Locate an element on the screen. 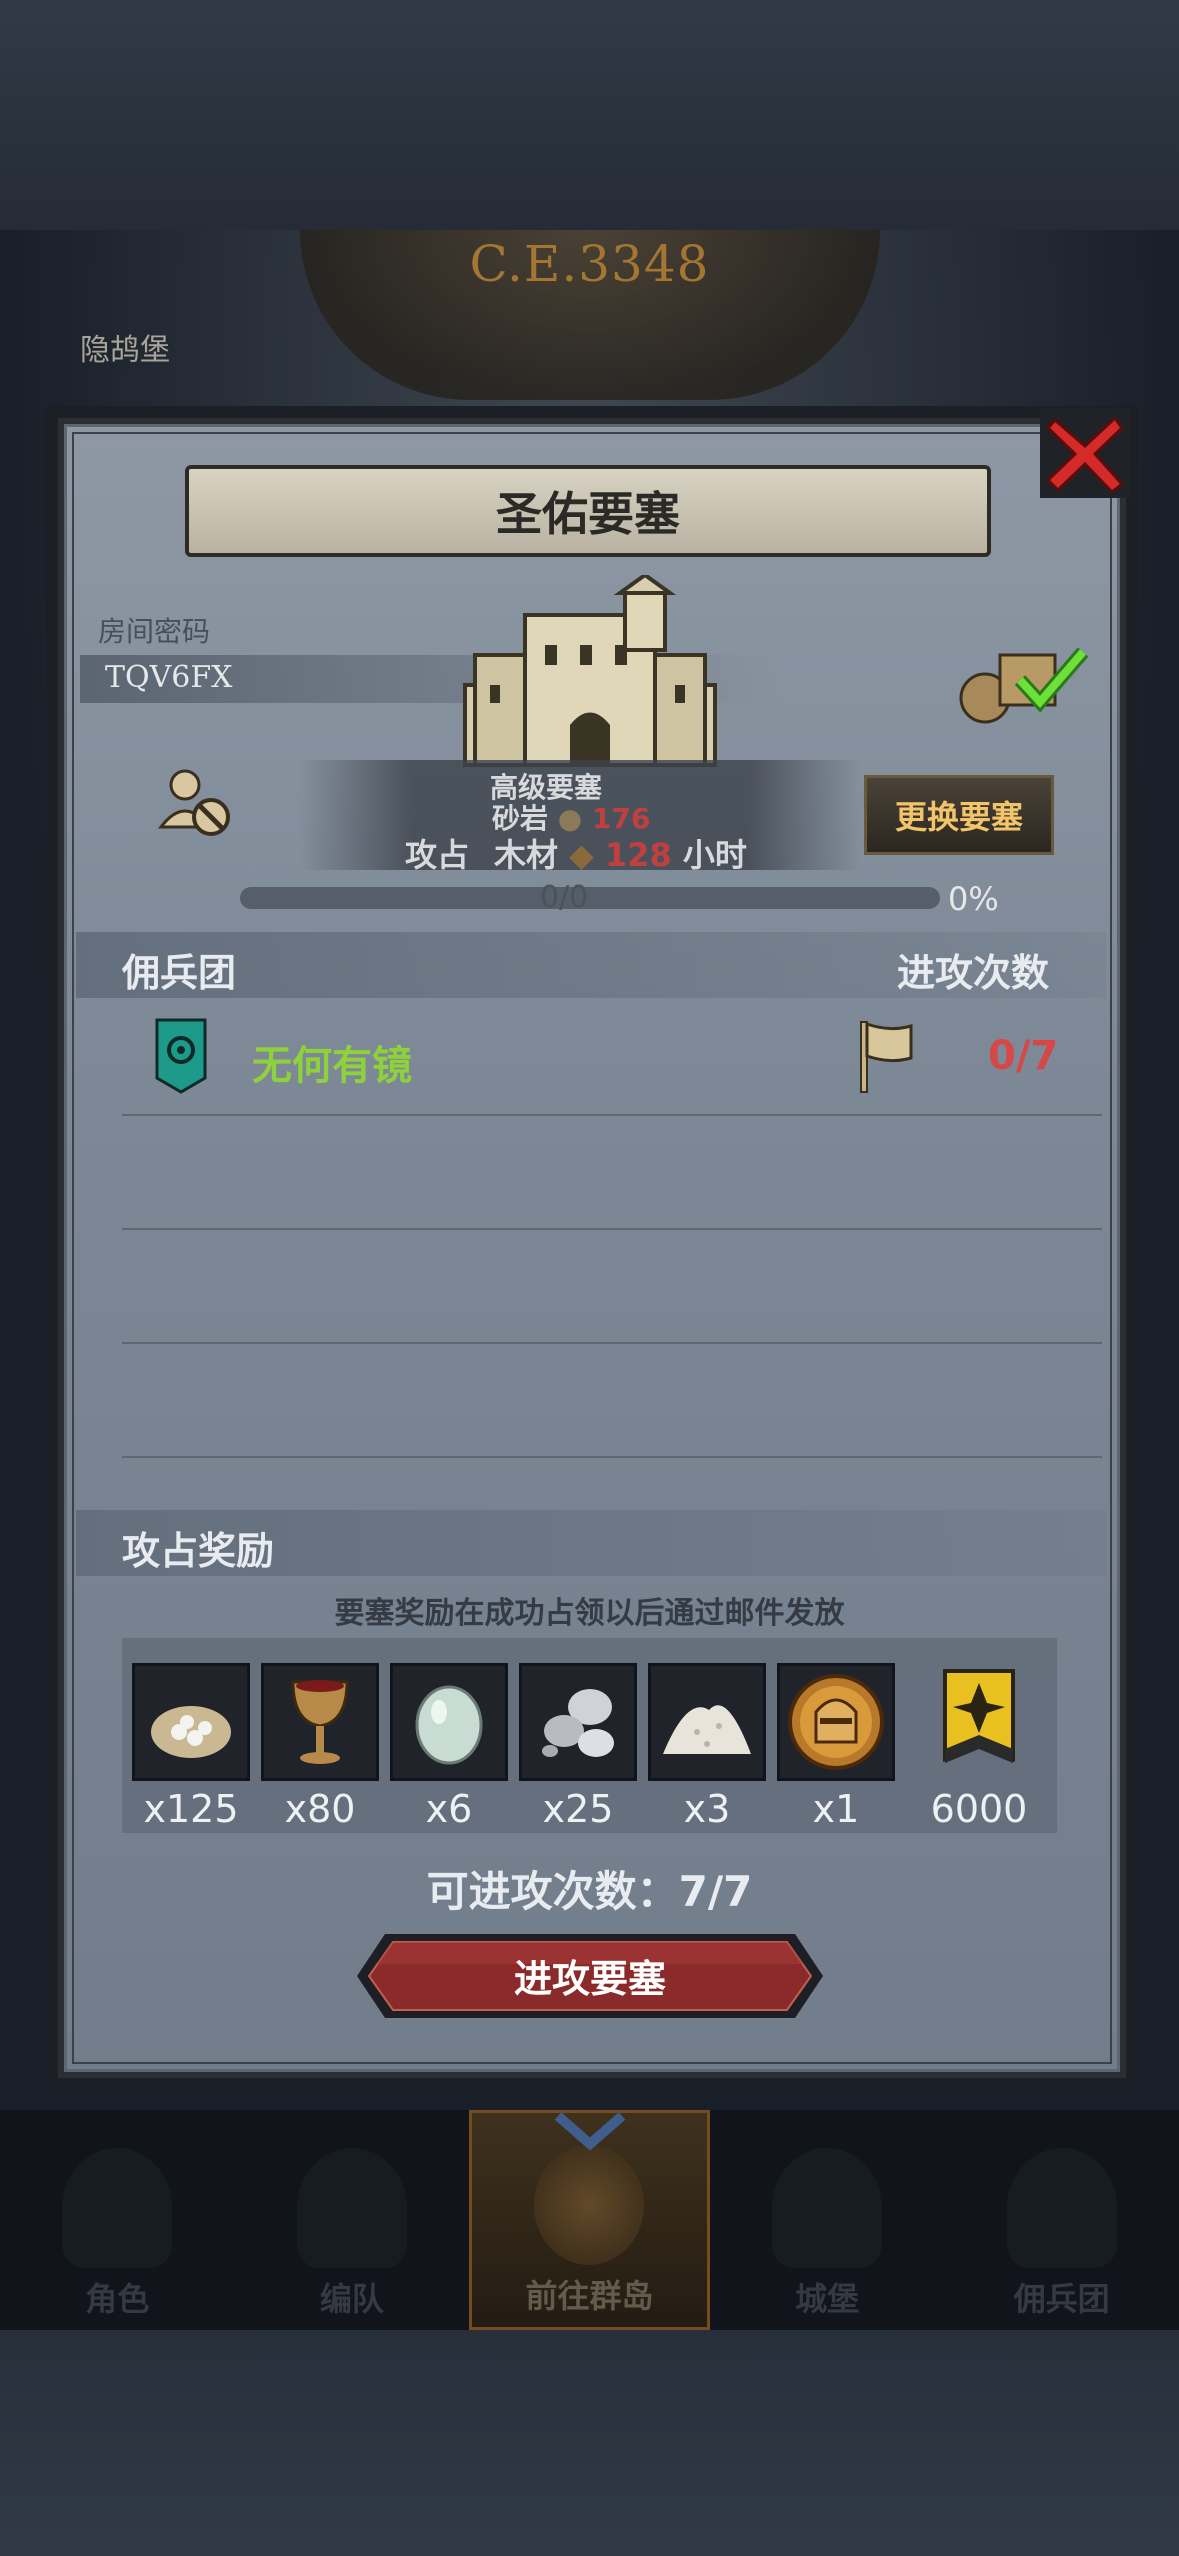 The height and width of the screenshot is (2556, 1179). reward-item: x6 is located at coordinates (449, 1747).